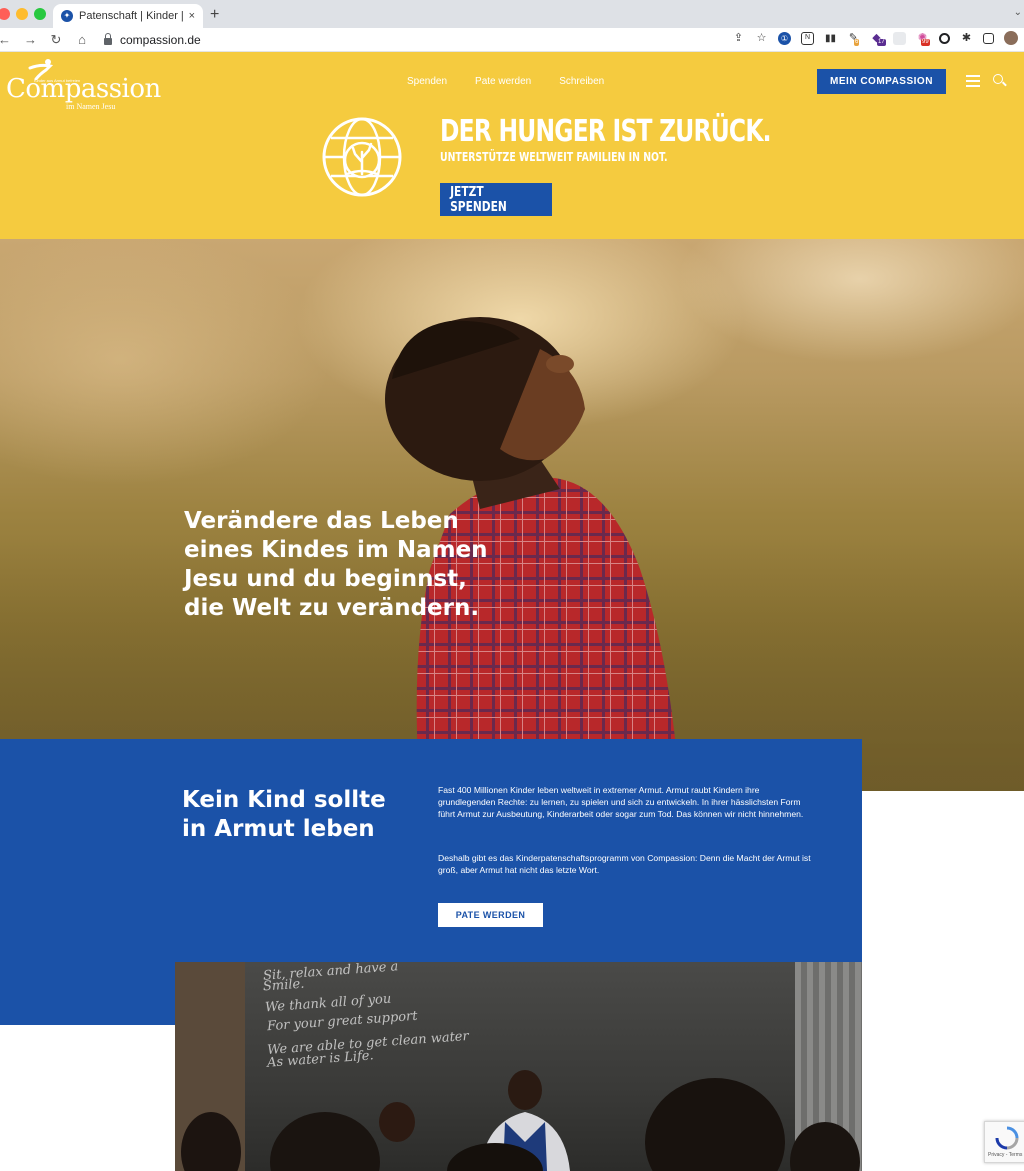  Describe the element at coordinates (5, 39) in the screenshot. I see `back-icon: ←` at that location.